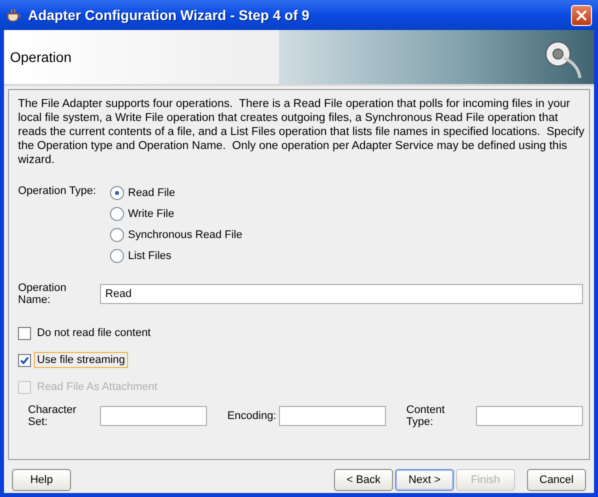 Image resolution: width=598 pixels, height=497 pixels. Describe the element at coordinates (151, 214) in the screenshot. I see `radio-label: Write File` at that location.